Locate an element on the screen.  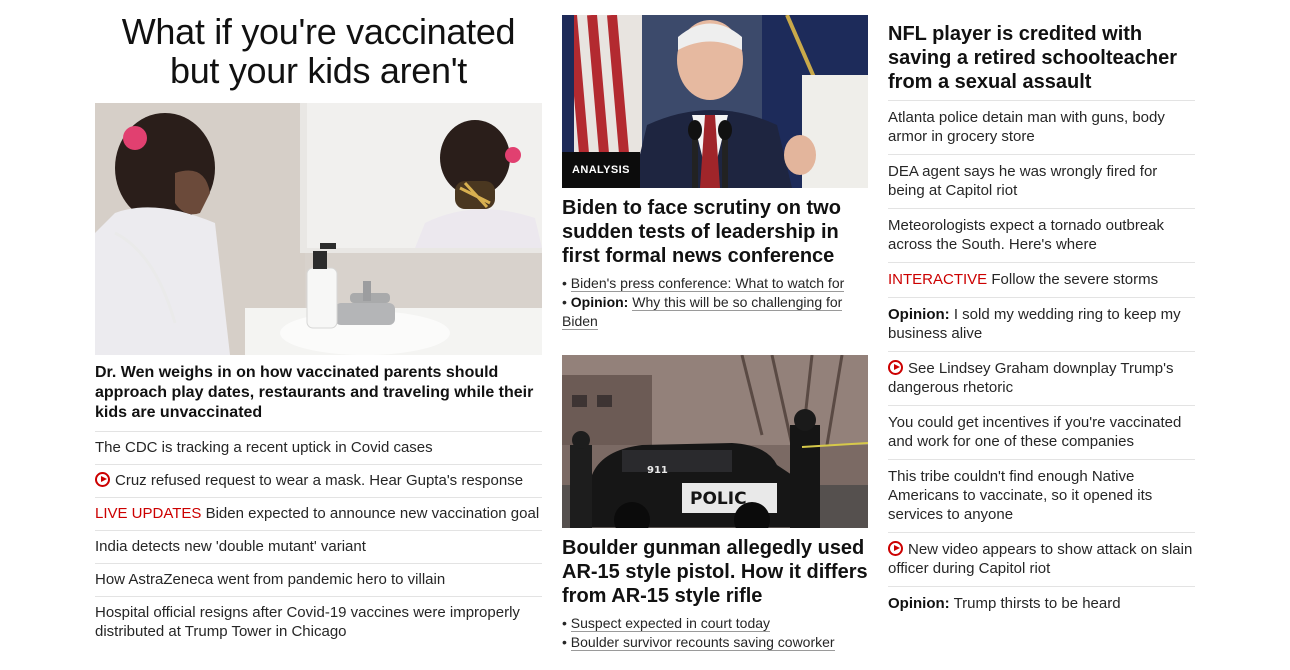
hero-image-vaccinated-kids is located at coordinates (318, 229).